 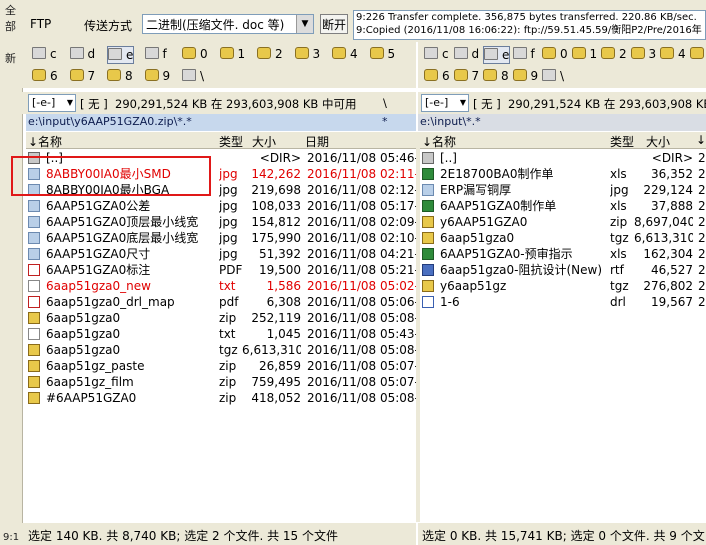 What do you see at coordinates (122, 222) in the screenshot?
I see `file-name: 6AAP51GZA0顶层最小线宽` at bounding box center [122, 222].